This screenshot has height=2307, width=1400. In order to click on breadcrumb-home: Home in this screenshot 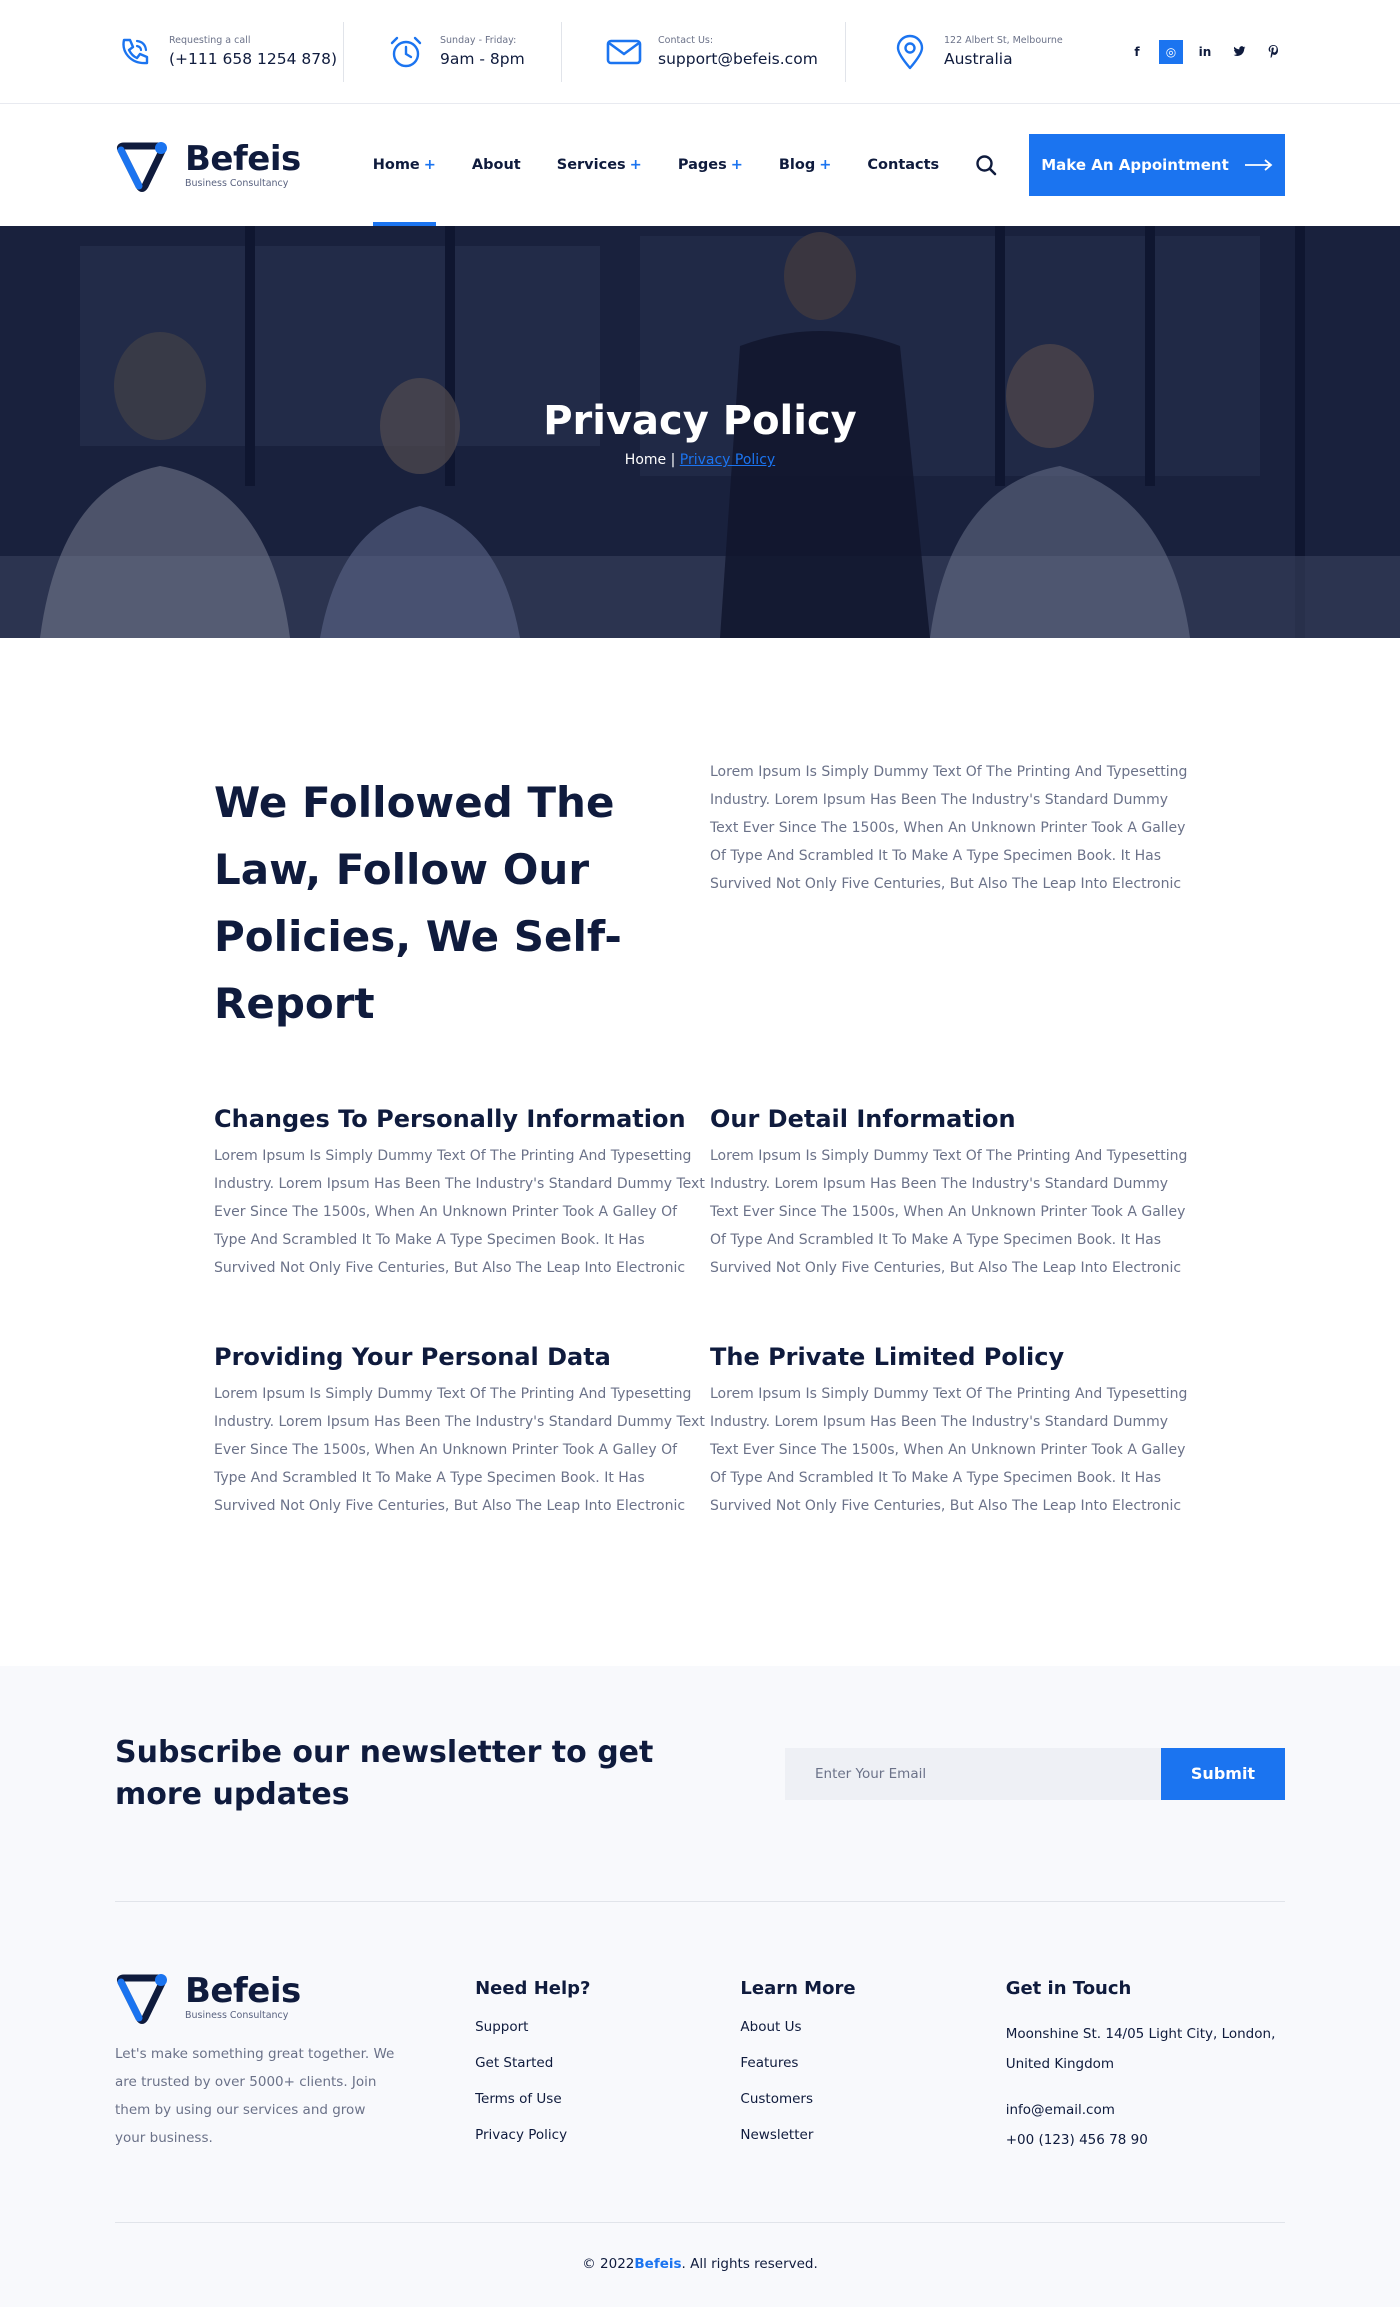, I will do `click(645, 460)`.